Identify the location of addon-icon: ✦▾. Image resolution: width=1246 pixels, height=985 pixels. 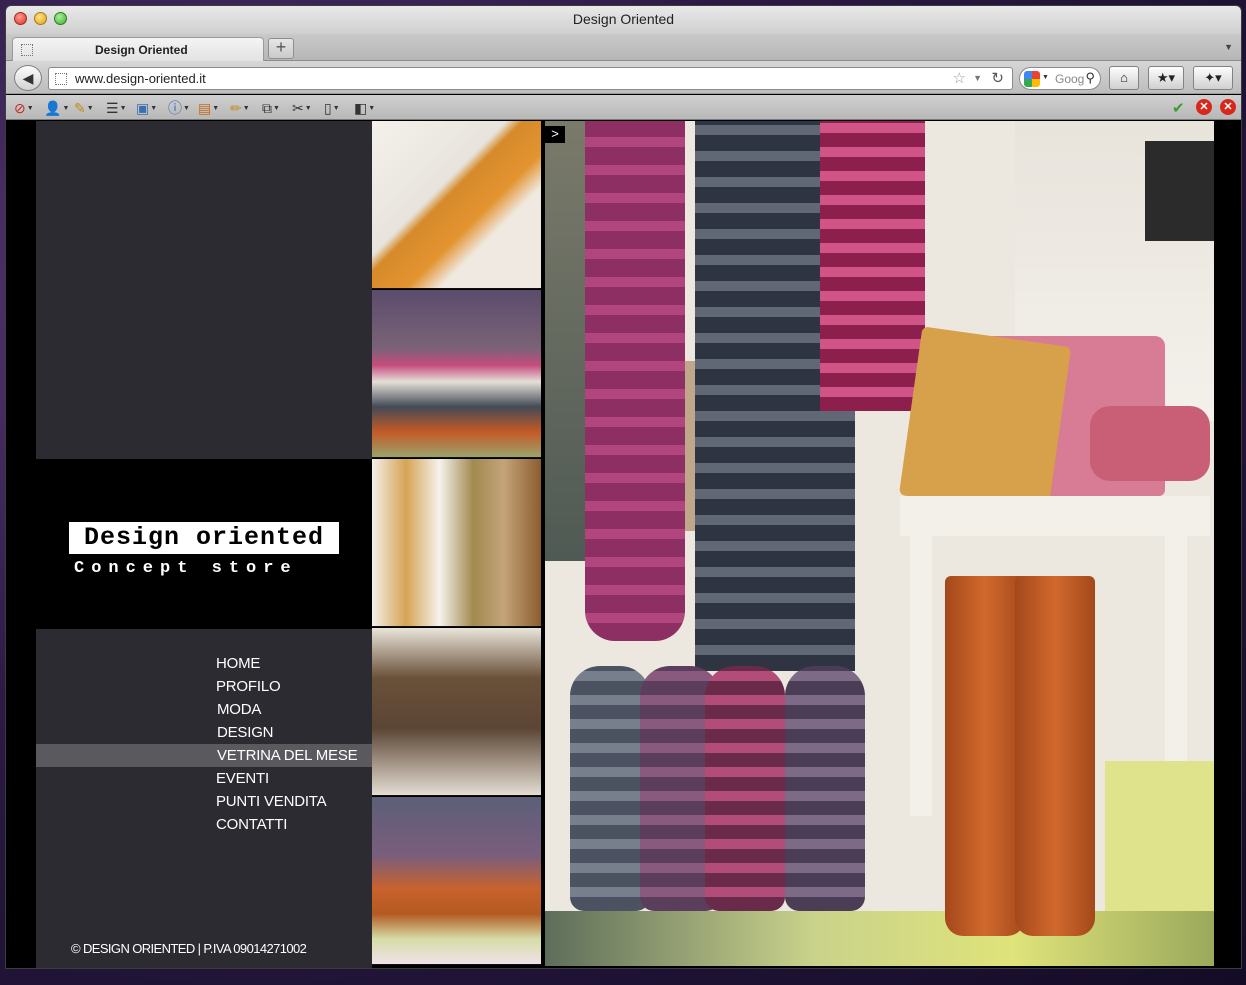
(1213, 77).